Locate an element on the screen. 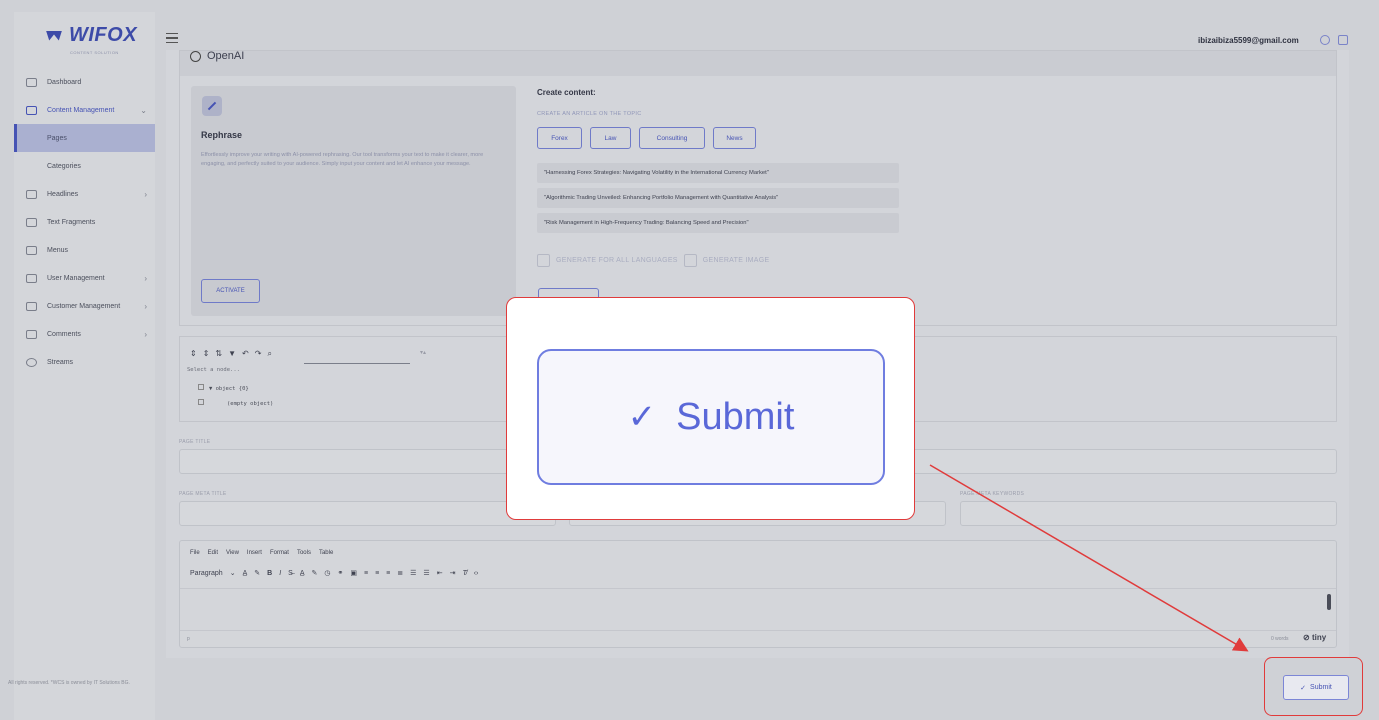 The height and width of the screenshot is (720, 1379). numbered-list-icon: ☰ is located at coordinates (413, 573).